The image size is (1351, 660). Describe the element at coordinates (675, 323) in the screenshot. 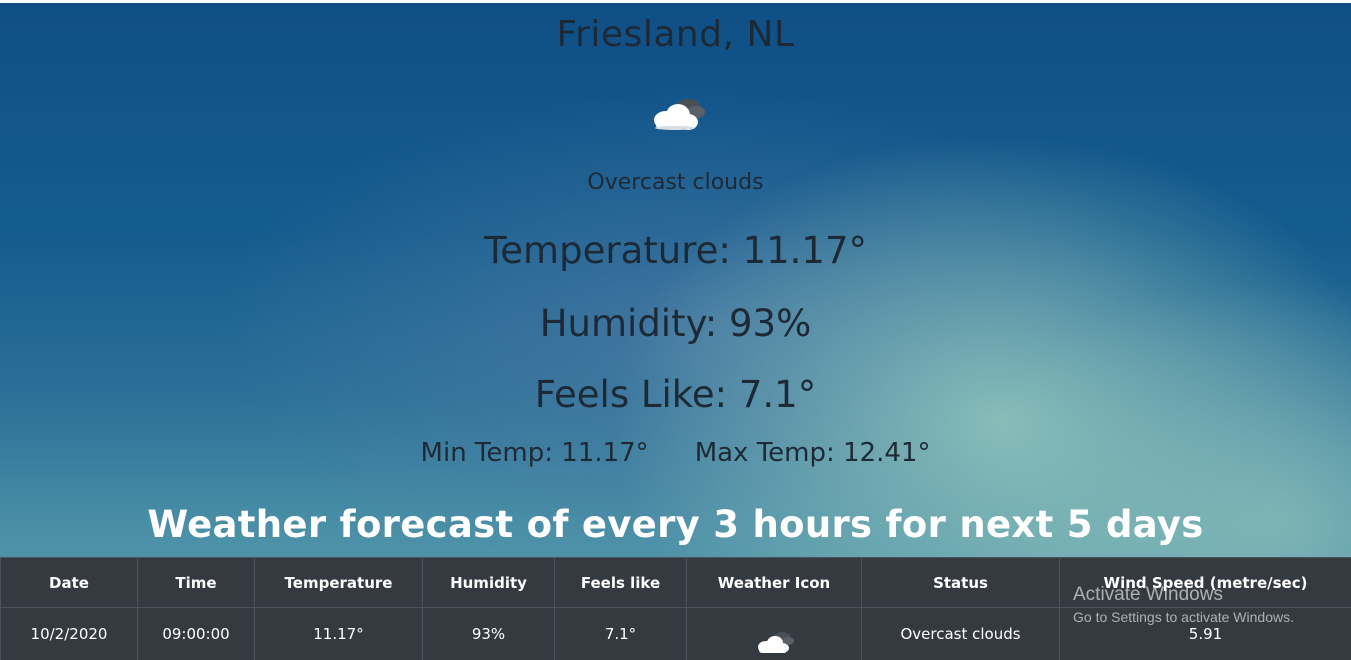

I see `current-humidity: Humidity: 93%` at that location.